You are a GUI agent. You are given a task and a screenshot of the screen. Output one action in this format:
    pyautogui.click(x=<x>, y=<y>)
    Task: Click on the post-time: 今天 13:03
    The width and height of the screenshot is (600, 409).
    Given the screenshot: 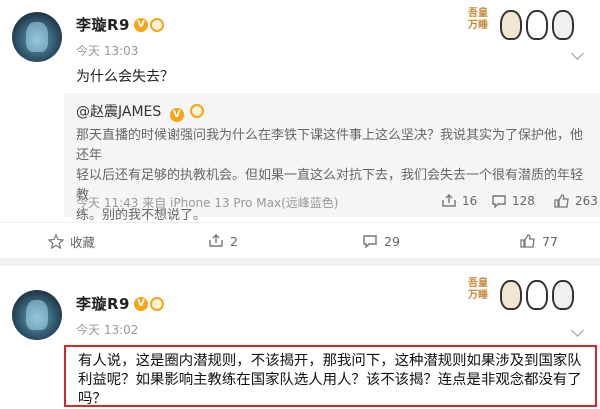 What is the action you would take?
    pyautogui.click(x=107, y=51)
    